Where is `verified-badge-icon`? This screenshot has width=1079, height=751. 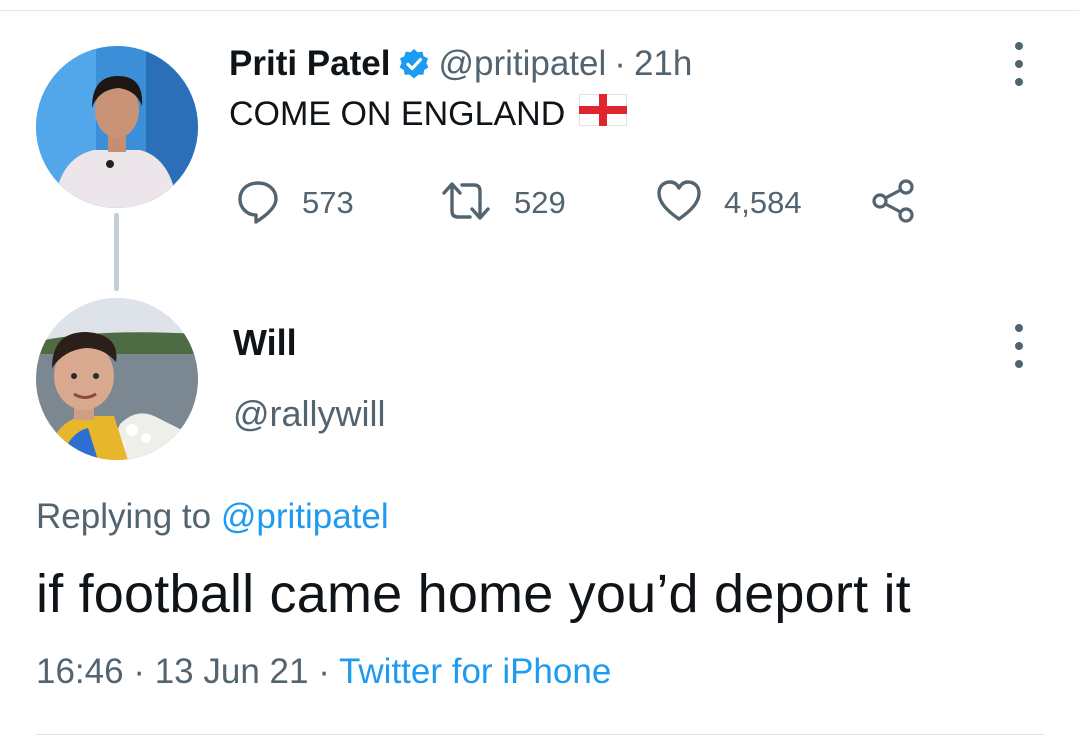
verified-badge-icon is located at coordinates (414, 64).